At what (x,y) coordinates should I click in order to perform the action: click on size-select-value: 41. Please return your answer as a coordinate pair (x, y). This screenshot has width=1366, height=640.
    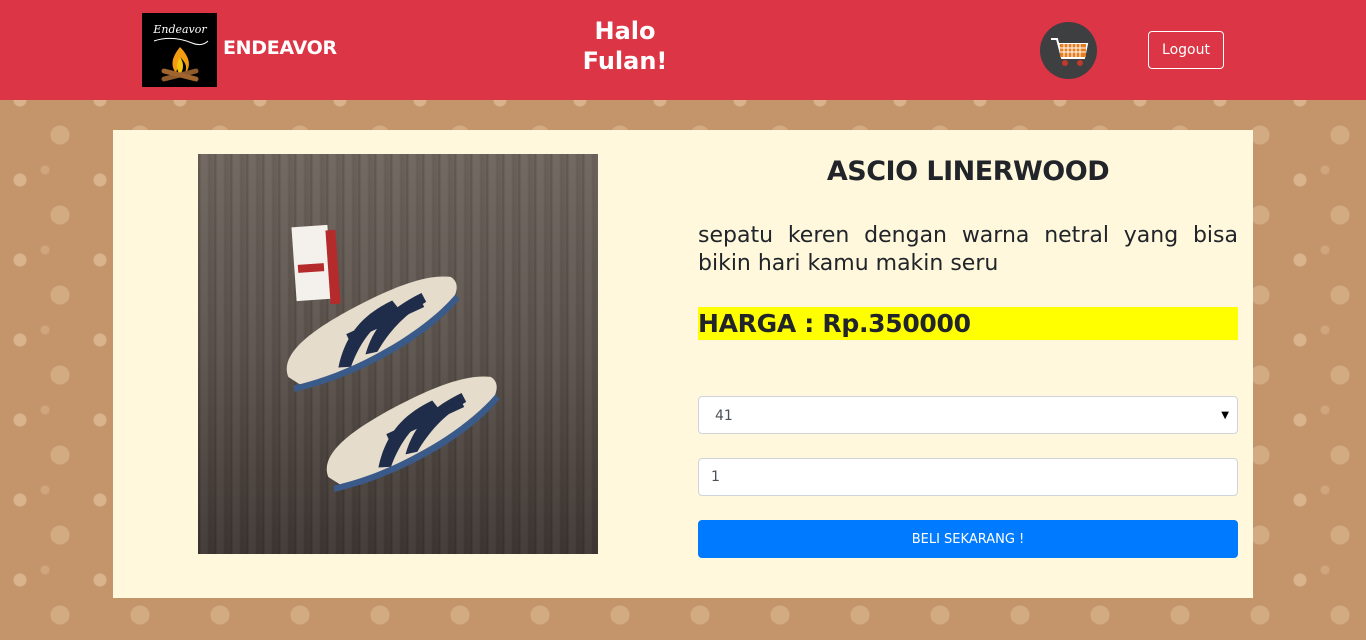
    Looking at the image, I should click on (724, 416).